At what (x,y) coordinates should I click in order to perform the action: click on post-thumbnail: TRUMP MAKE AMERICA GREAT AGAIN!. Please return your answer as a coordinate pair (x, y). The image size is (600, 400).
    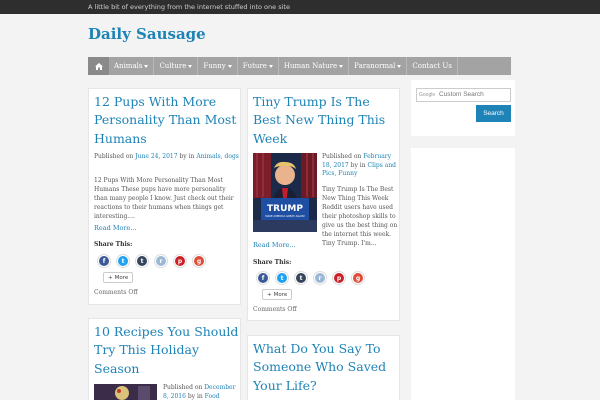
    Looking at the image, I should click on (285, 192).